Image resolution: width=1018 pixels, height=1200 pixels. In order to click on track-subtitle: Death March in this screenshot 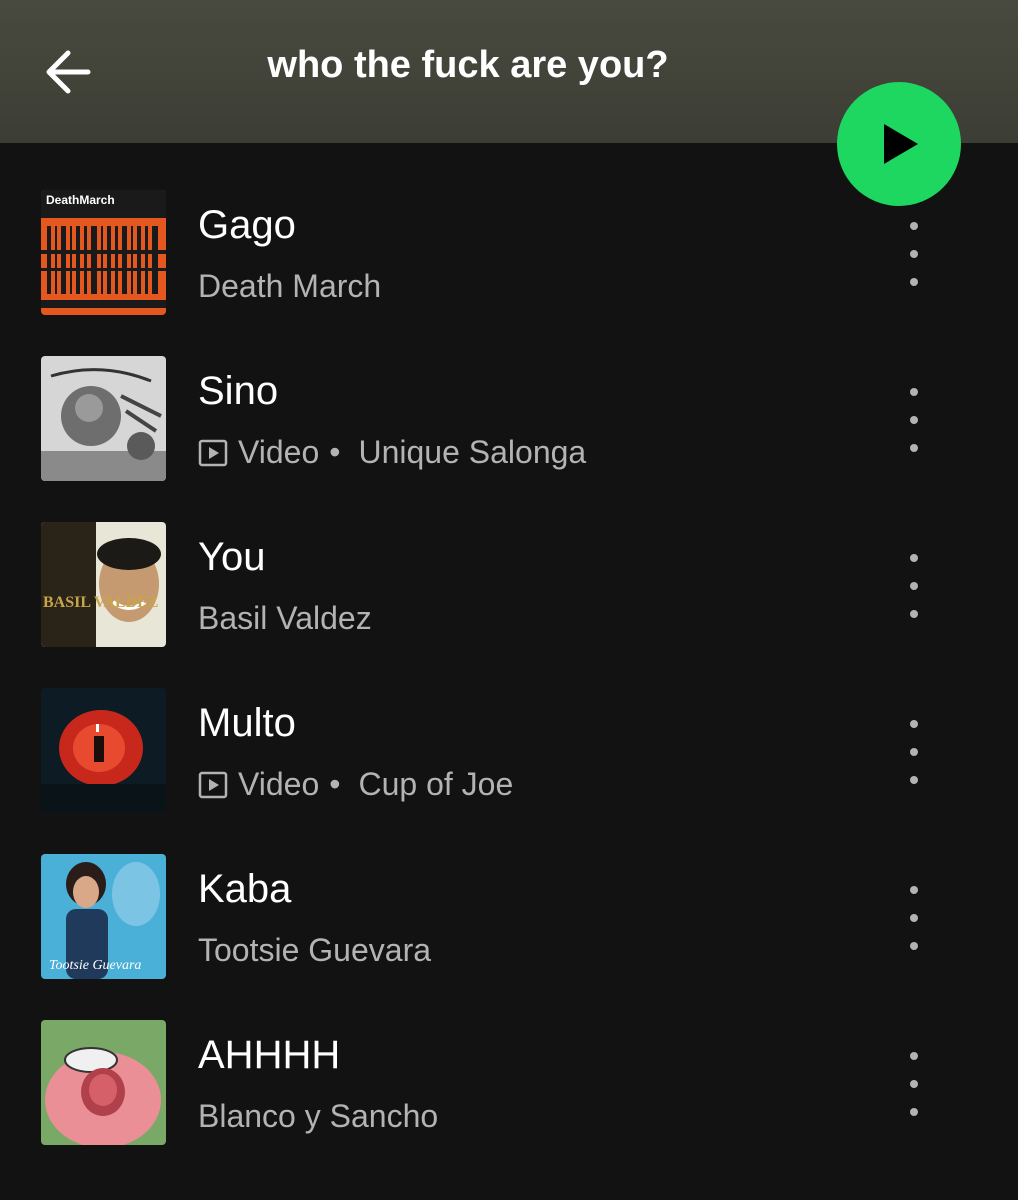, I will do `click(289, 286)`.